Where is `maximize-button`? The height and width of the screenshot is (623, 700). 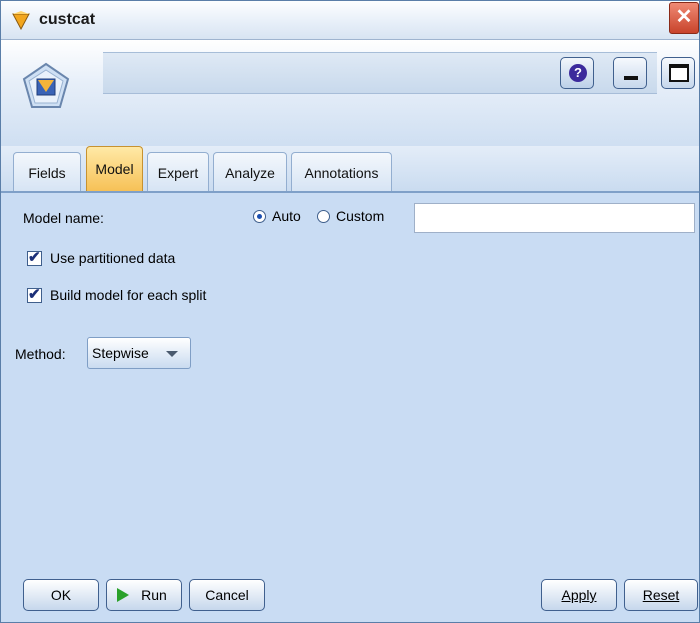 maximize-button is located at coordinates (678, 73).